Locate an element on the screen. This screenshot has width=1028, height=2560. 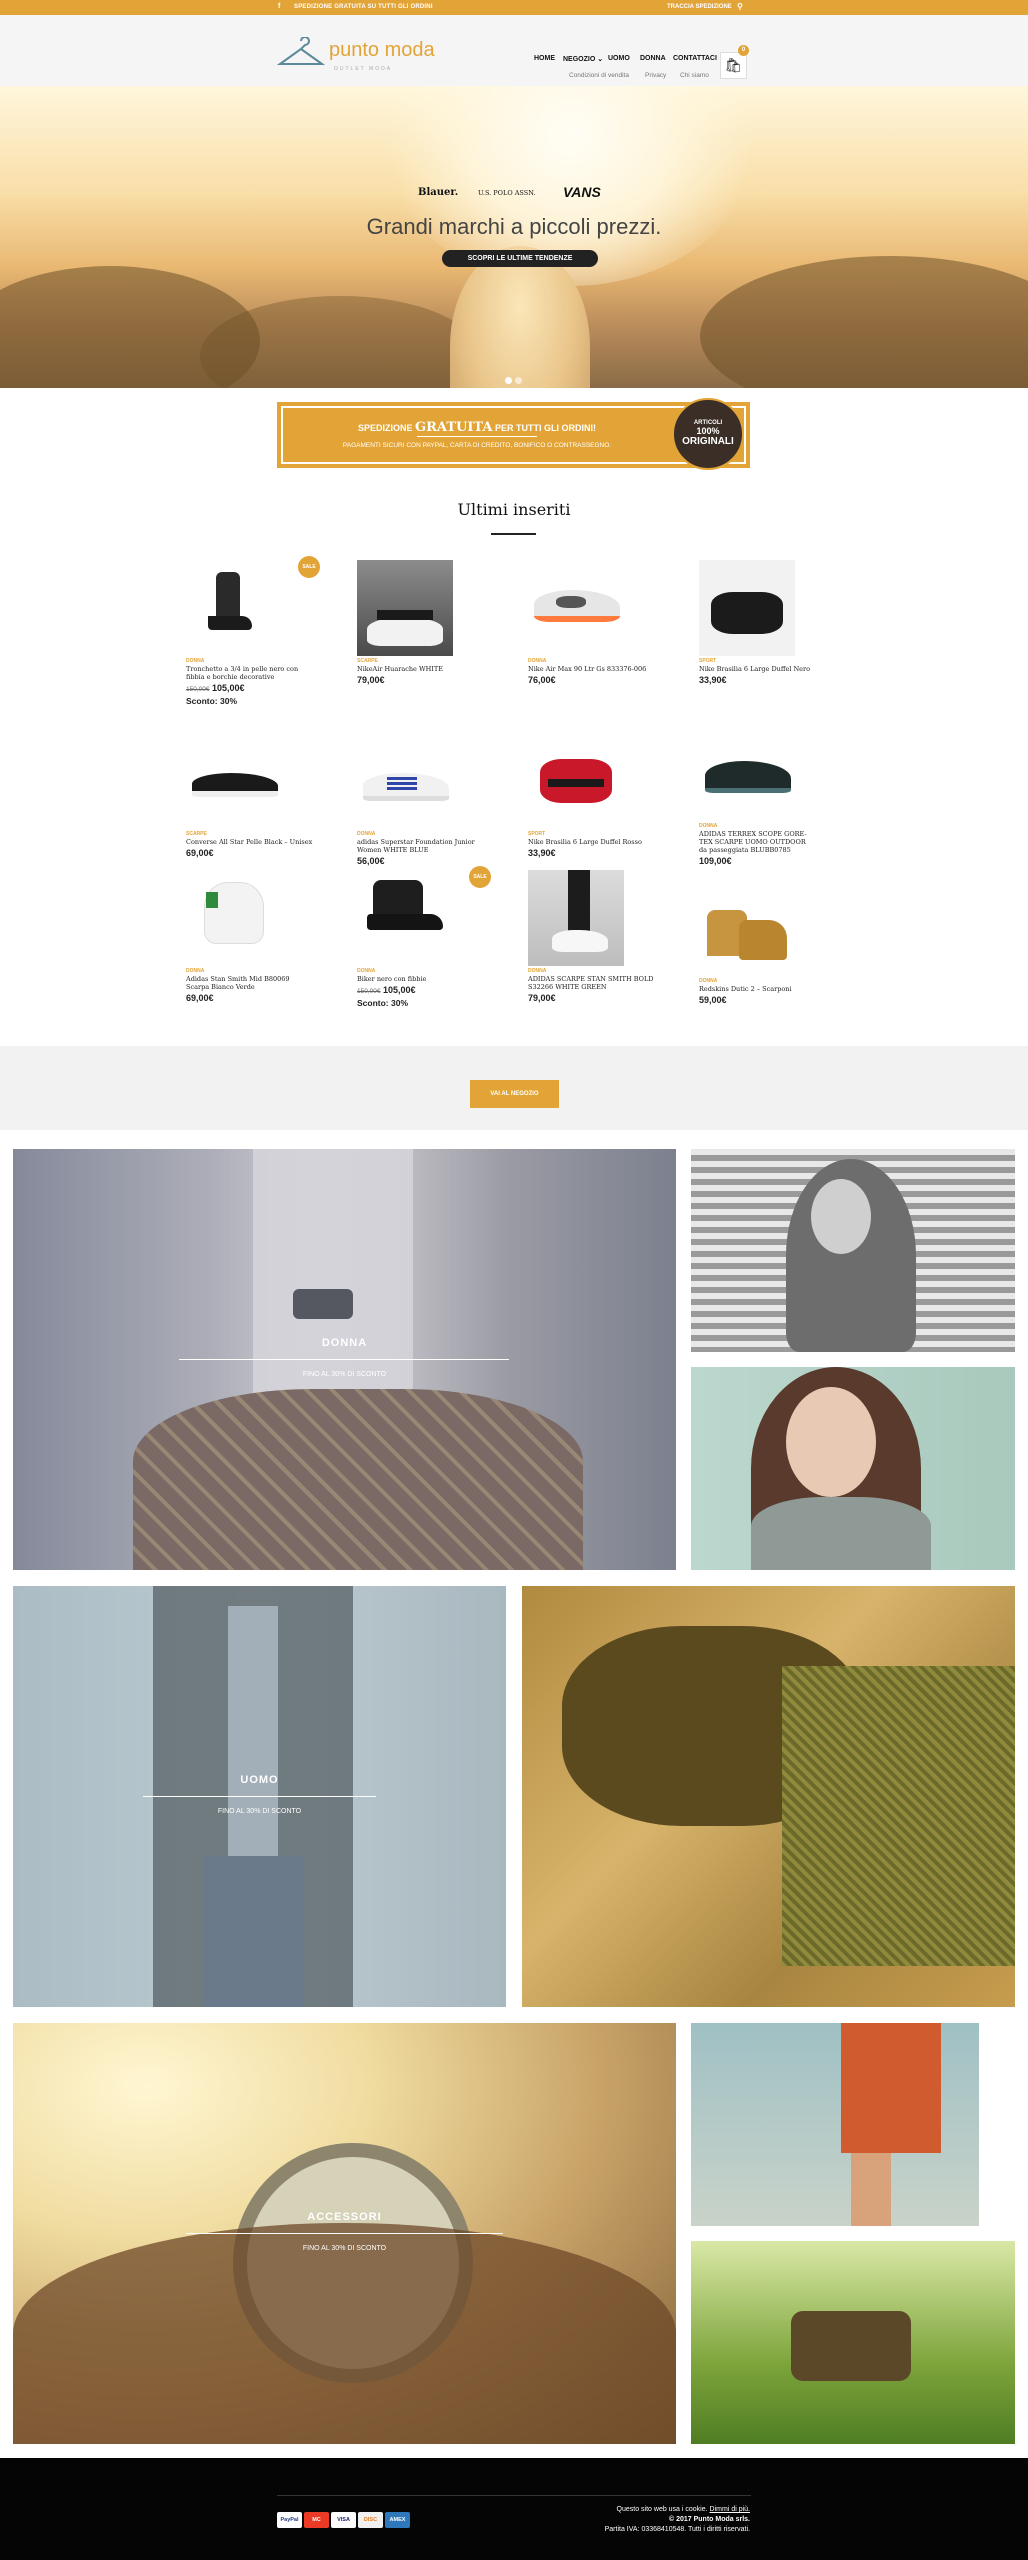
tile-accessori: ACCESSORI FINO AL 30% DI SCONTO is located at coordinates (344, 2233).